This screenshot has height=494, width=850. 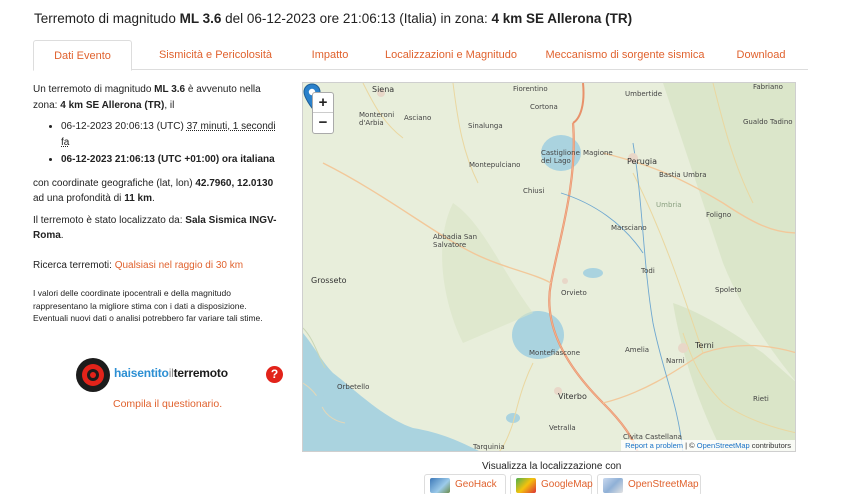 I want to click on map-label: Orvieto, so click(x=574, y=293).